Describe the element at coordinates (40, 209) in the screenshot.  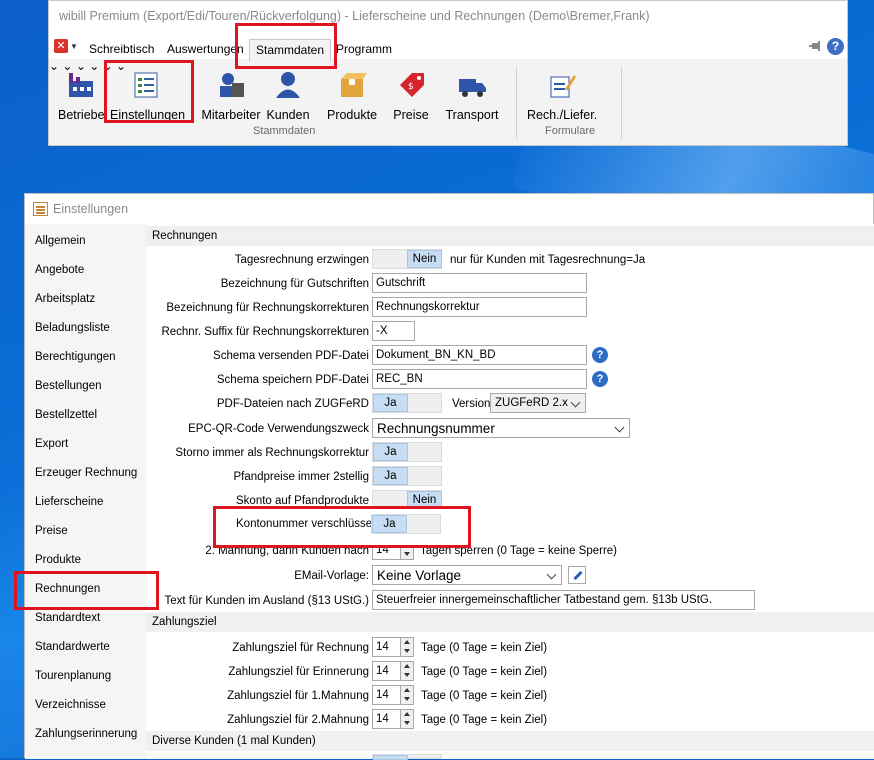
I see `settings-window-icon` at that location.